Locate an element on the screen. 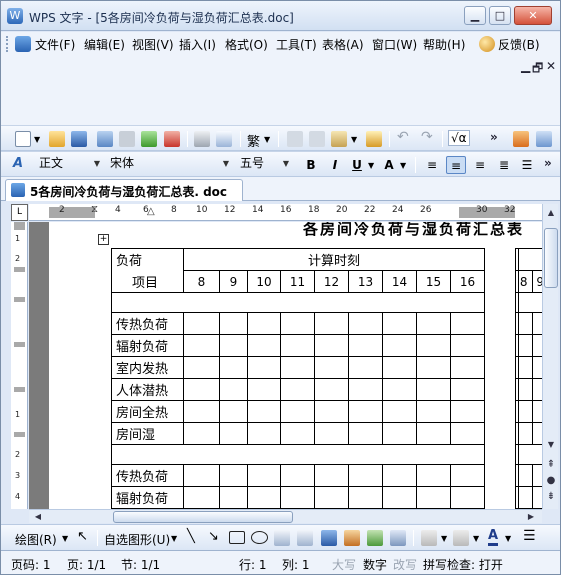 The width and height of the screenshot is (561, 575). tab-stop-selector: L is located at coordinates (19, 212).